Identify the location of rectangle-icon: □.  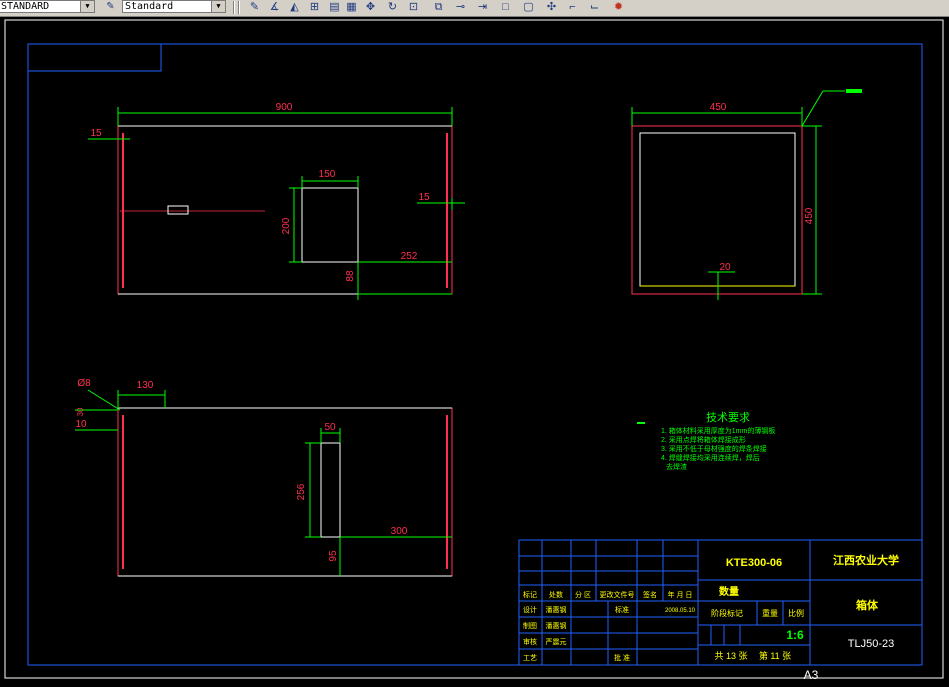
(505, 7).